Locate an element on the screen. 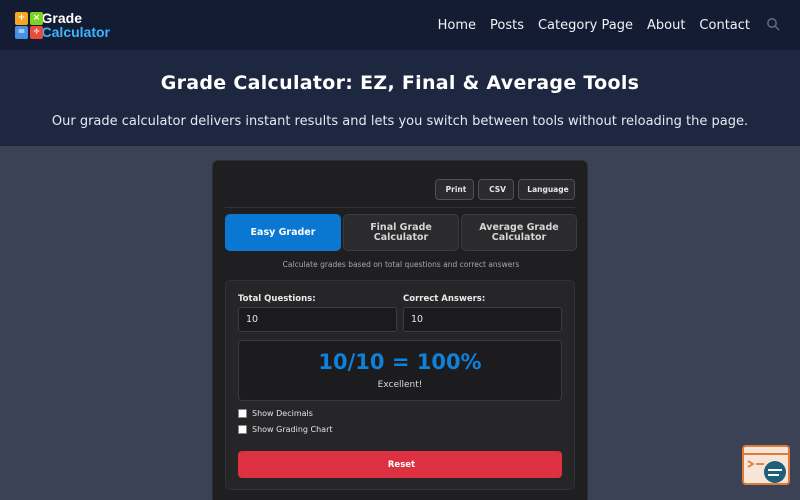 This screenshot has height=500, width=800. total-questions-label: Total Questions: is located at coordinates (277, 299).